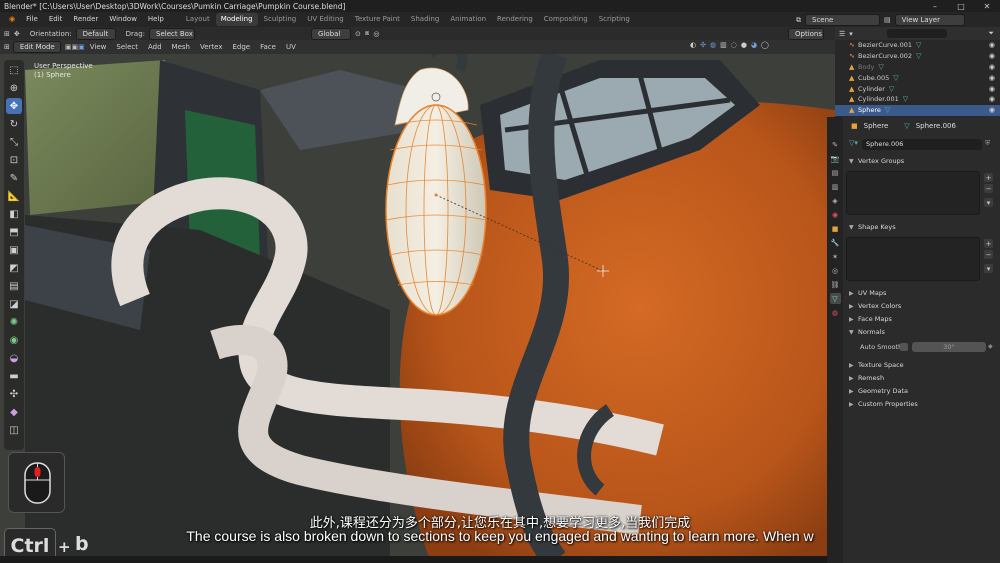 Image resolution: width=1000 pixels, height=563 pixels. I want to click on add-cube-tool-icon: ◧, so click(14, 214).